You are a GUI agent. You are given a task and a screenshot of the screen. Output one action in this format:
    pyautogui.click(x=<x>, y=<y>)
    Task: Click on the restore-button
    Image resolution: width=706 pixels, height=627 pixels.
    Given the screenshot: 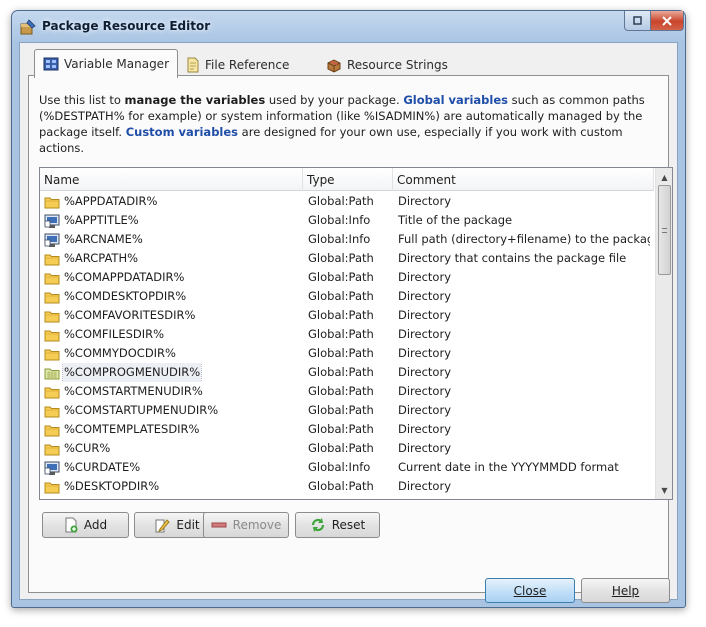 What is the action you would take?
    pyautogui.click(x=637, y=21)
    